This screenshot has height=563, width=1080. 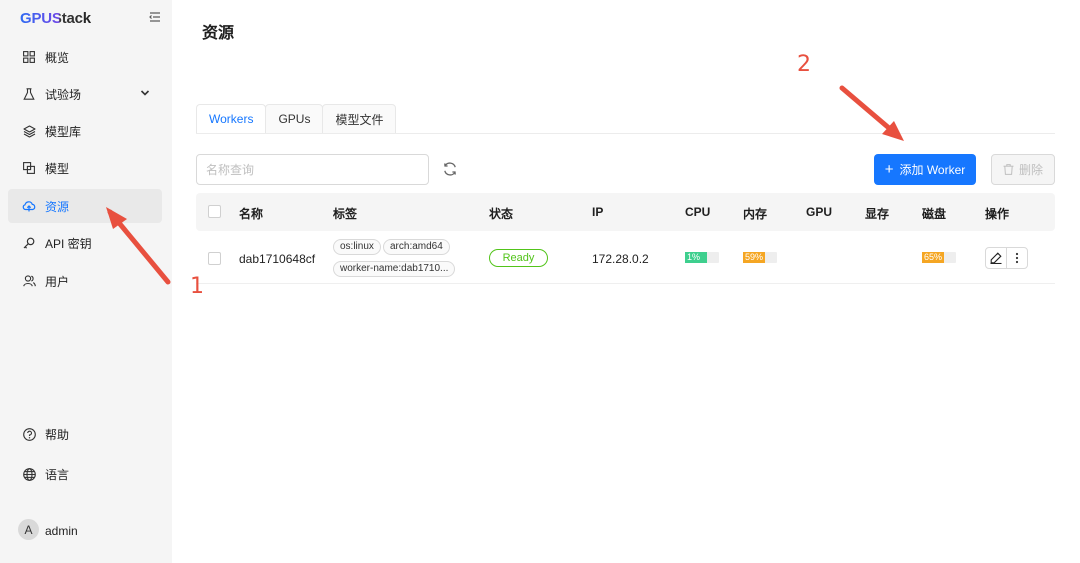 What do you see at coordinates (698, 212) in the screenshot?
I see `column-header-cpu: CPU` at bounding box center [698, 212].